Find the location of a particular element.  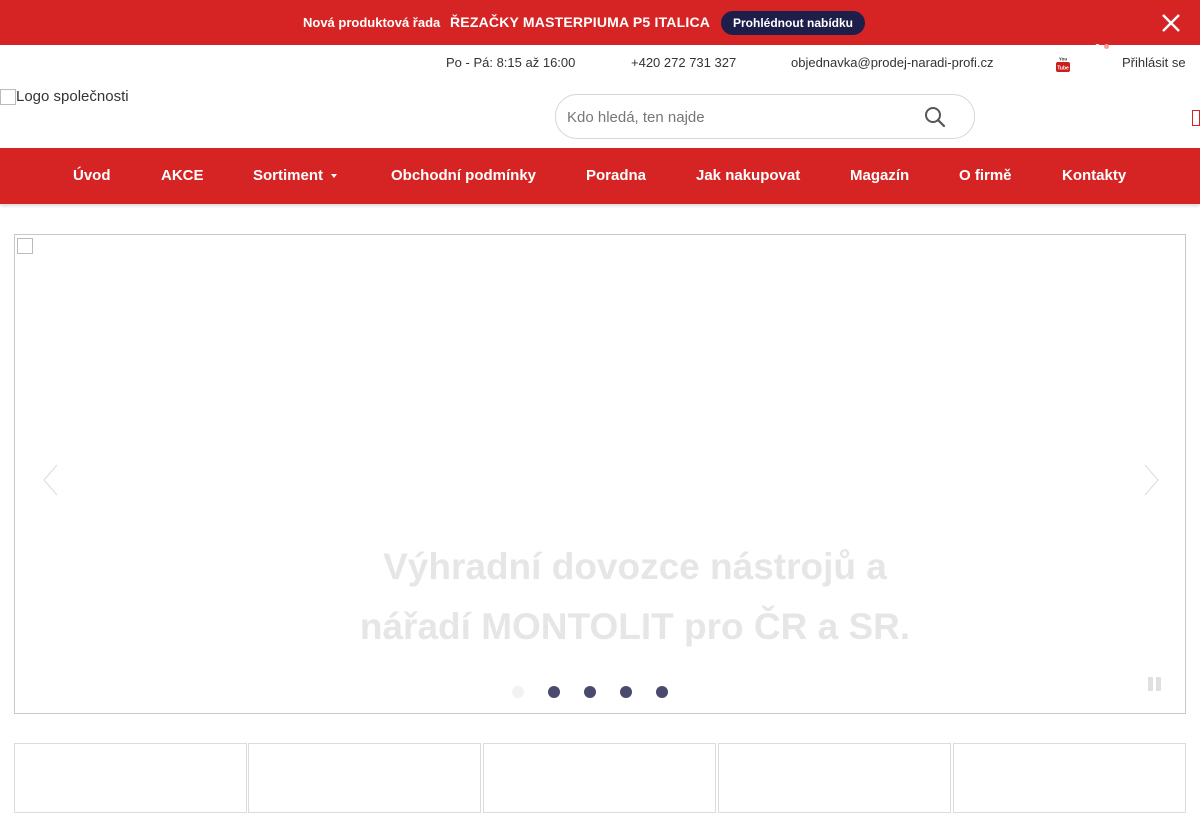

cart-icon is located at coordinates (1196, 118).